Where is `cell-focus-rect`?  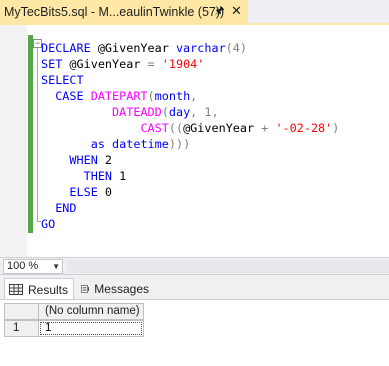
cell-focus-rect is located at coordinates (91, 328).